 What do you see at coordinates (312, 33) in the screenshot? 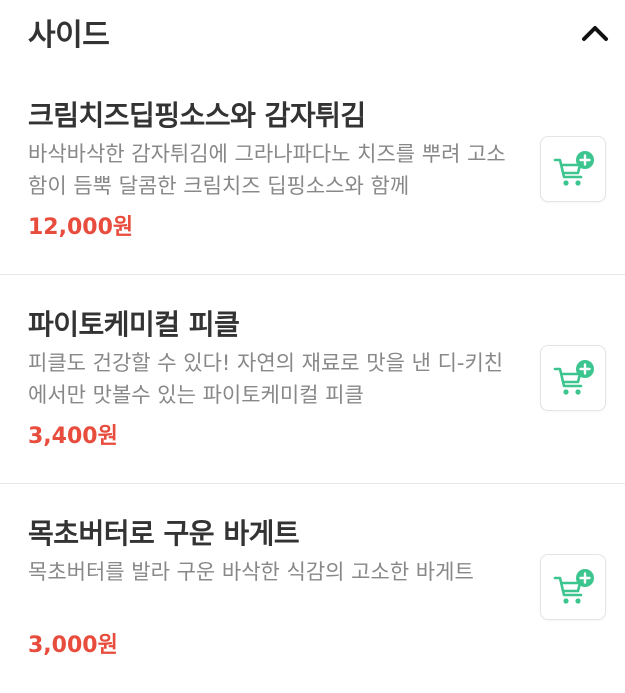
I see `section-header: 사이드` at bounding box center [312, 33].